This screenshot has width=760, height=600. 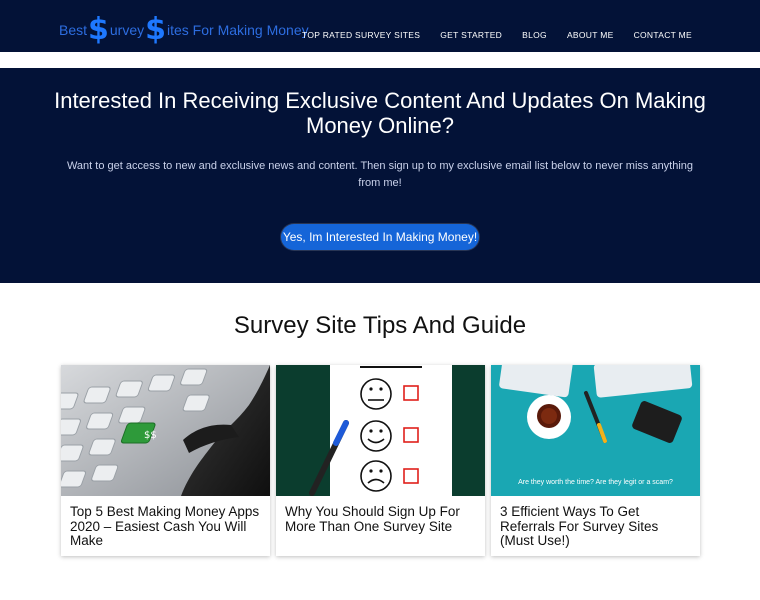 I want to click on signup-button: Yes, Im Interested In Making Money!, so click(x=380, y=237).